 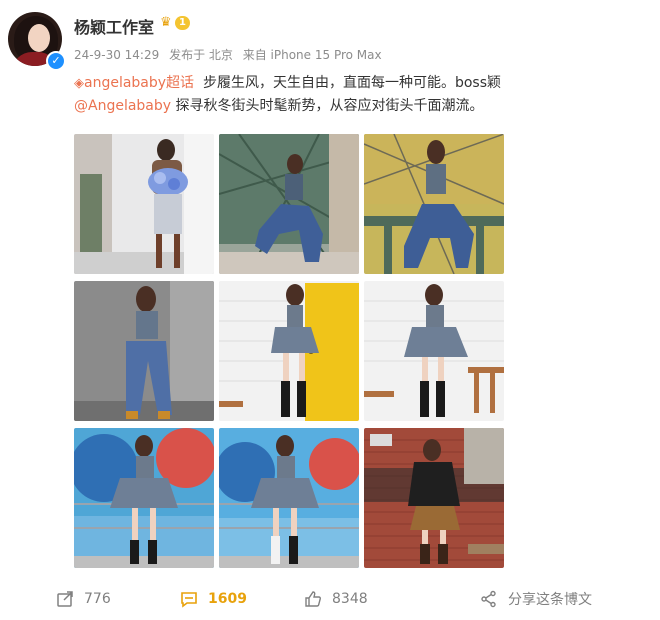 I want to click on crown-icon: ♛, so click(x=166, y=22).